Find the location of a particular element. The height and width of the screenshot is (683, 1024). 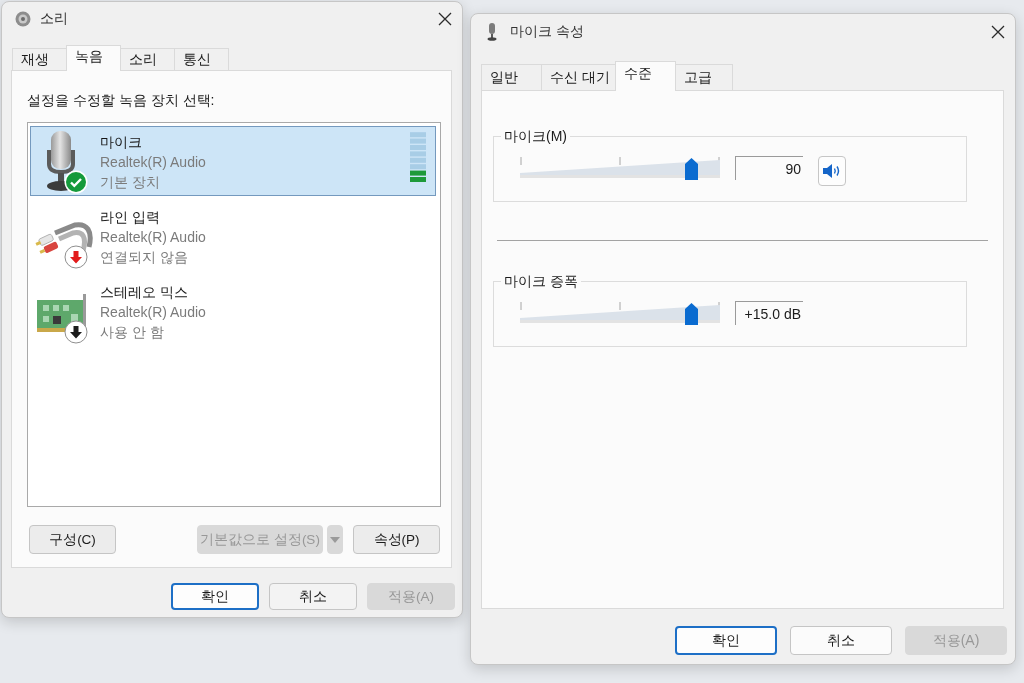

cable-plug-icon is located at coordinates (65, 238).